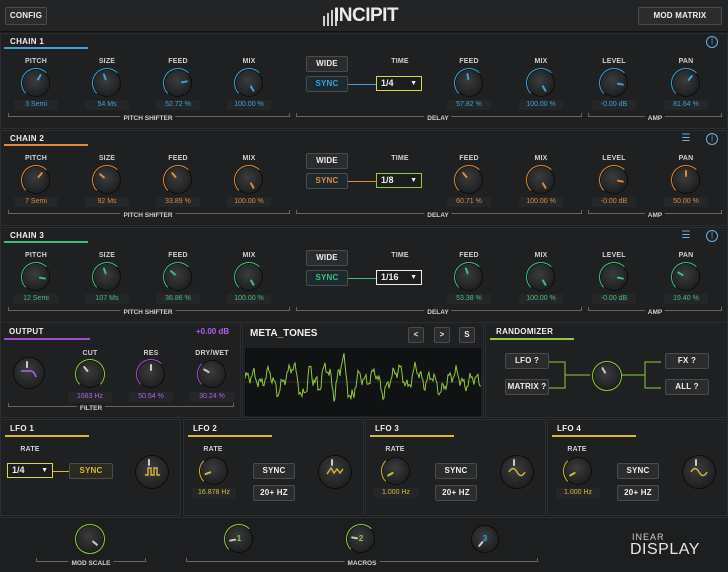 The image size is (728, 572). What do you see at coordinates (178, 105) in the screenshot?
I see `chain-1-feed-value: 52.72 %` at bounding box center [178, 105].